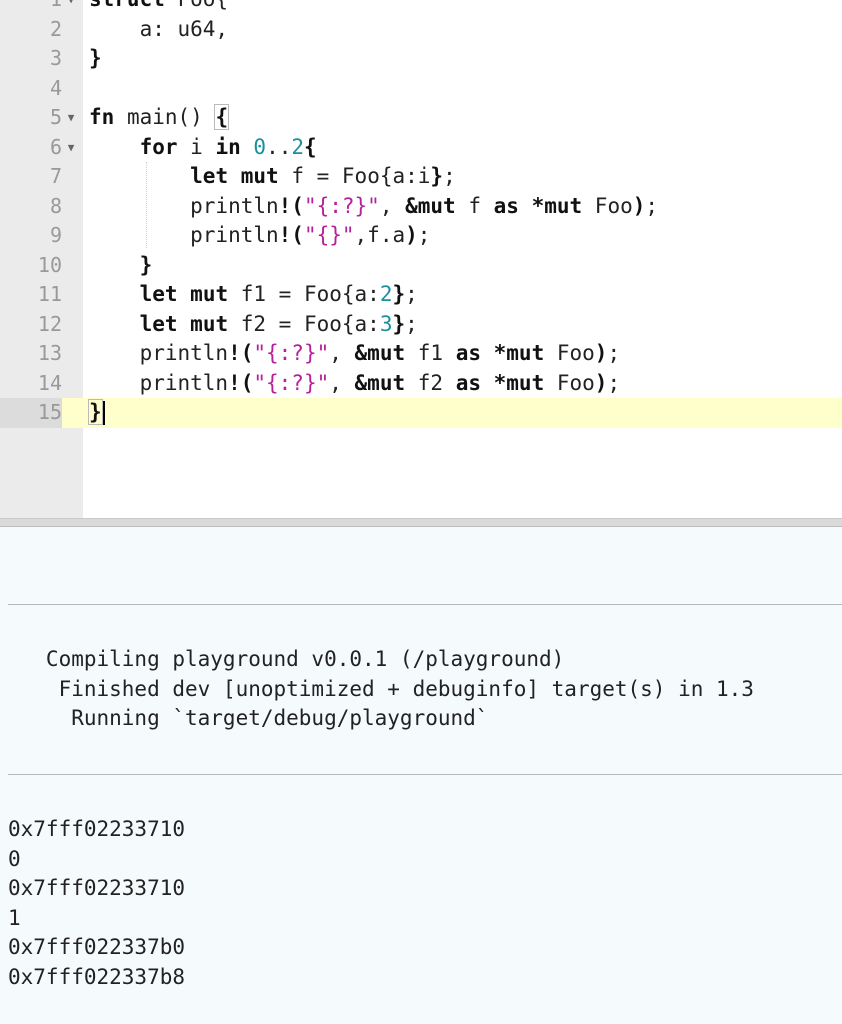 This screenshot has width=842, height=1024. I want to click on gutter-cell: 12, so click(41, 325).